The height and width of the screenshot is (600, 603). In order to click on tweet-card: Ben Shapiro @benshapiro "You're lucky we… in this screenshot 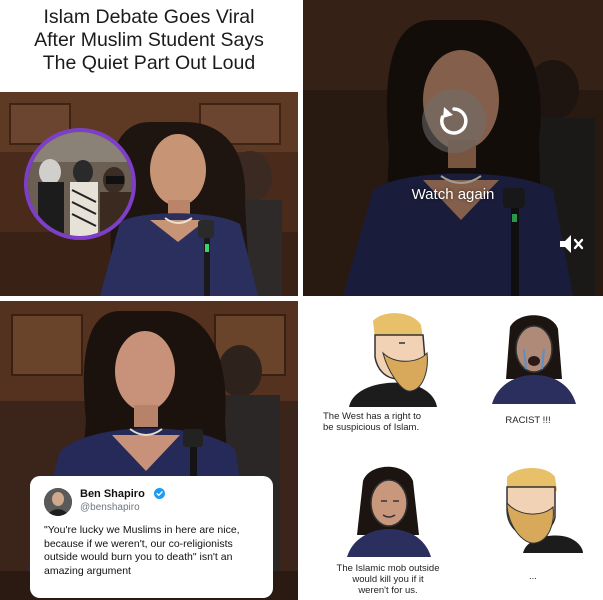, I will do `click(151, 537)`.